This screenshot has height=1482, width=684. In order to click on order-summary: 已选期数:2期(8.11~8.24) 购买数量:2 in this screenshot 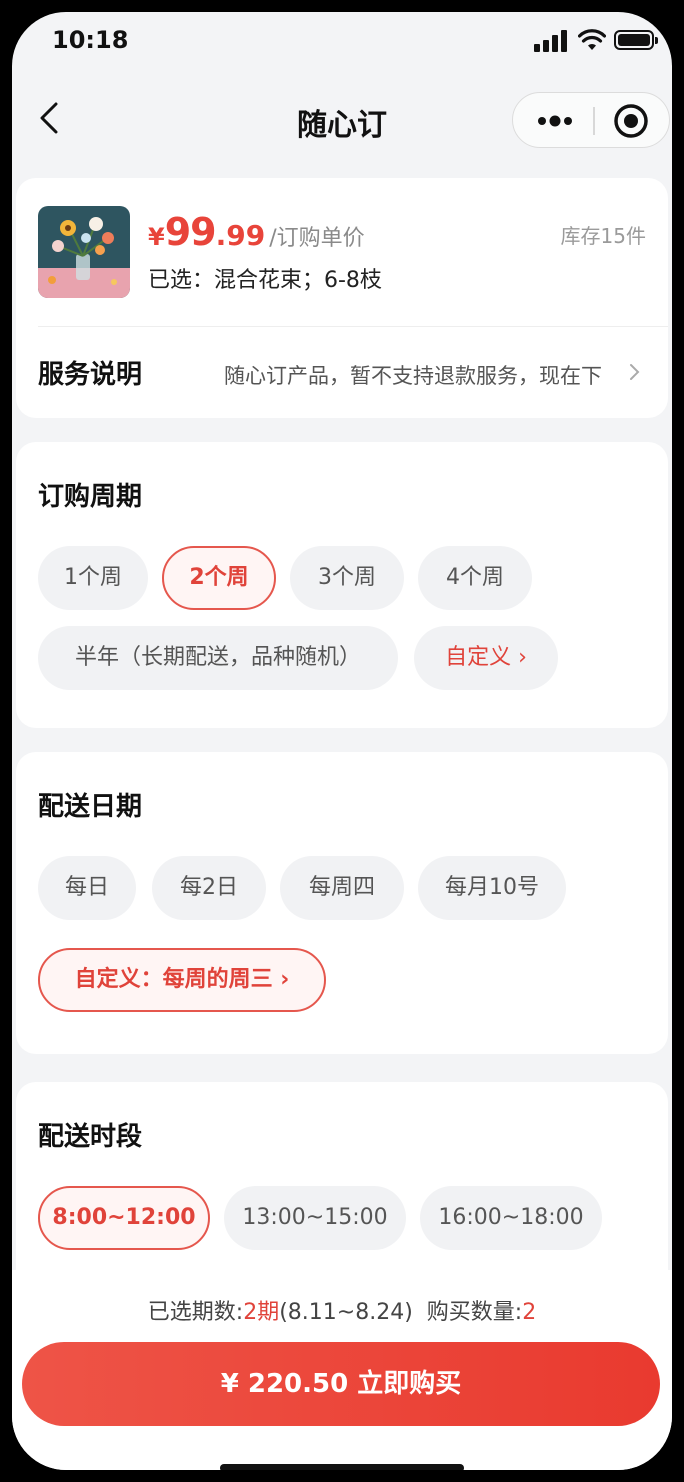, I will do `click(342, 1310)`.